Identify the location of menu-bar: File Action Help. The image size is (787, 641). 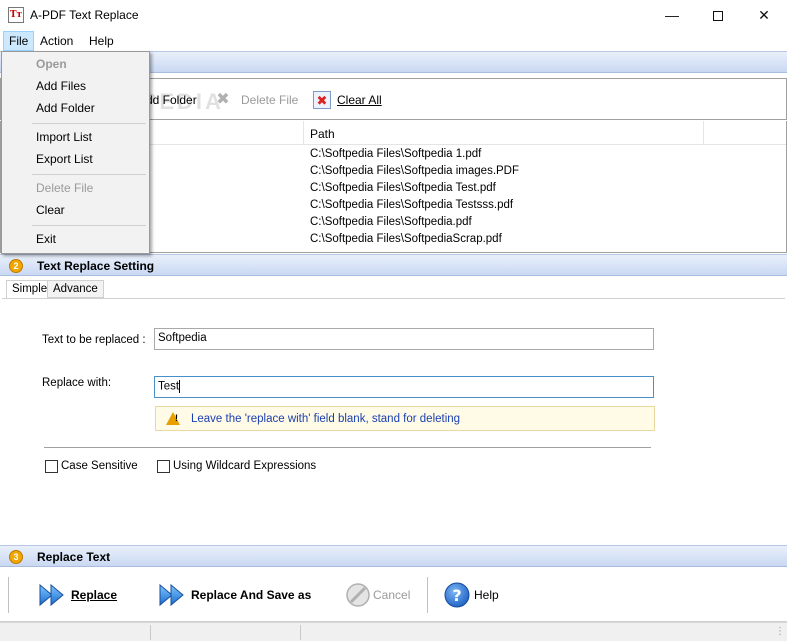
(393, 41).